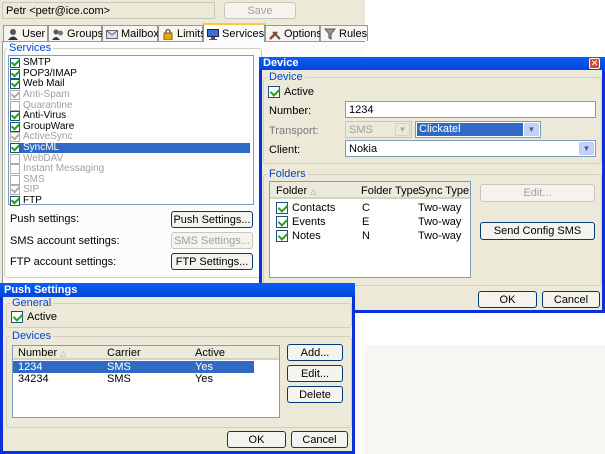  I want to click on service-item: Anti-Virus, so click(130, 116).